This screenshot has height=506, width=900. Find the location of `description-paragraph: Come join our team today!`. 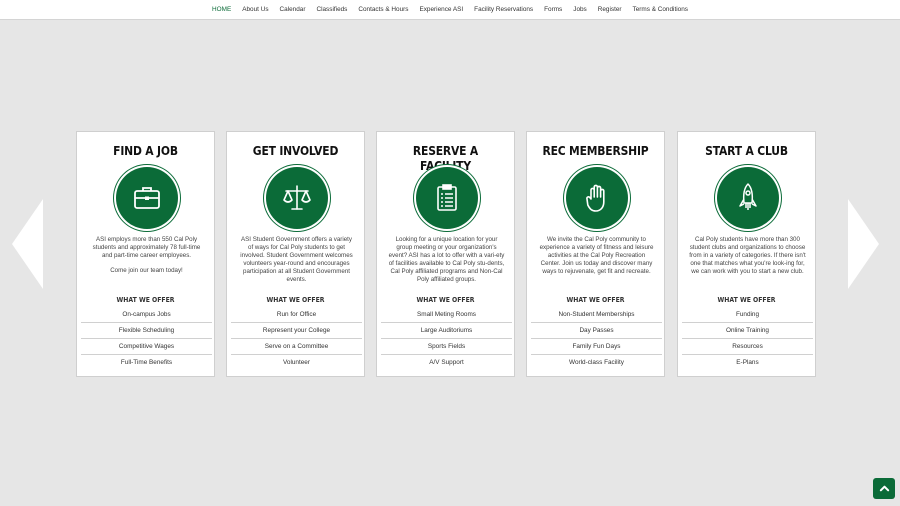

description-paragraph: Come join our team today! is located at coordinates (146, 270).